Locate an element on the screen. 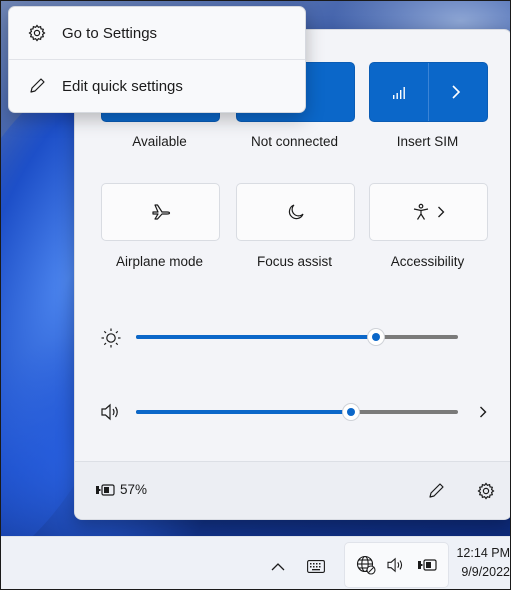 The width and height of the screenshot is (511, 590). chevron-up-icon is located at coordinates (278, 566).